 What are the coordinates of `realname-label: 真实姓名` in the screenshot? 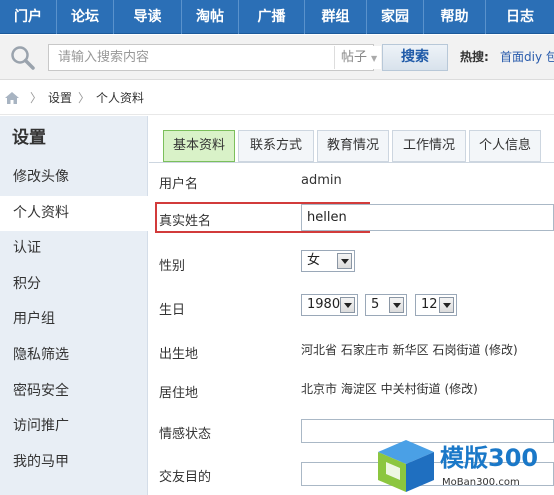 It's located at (185, 221).